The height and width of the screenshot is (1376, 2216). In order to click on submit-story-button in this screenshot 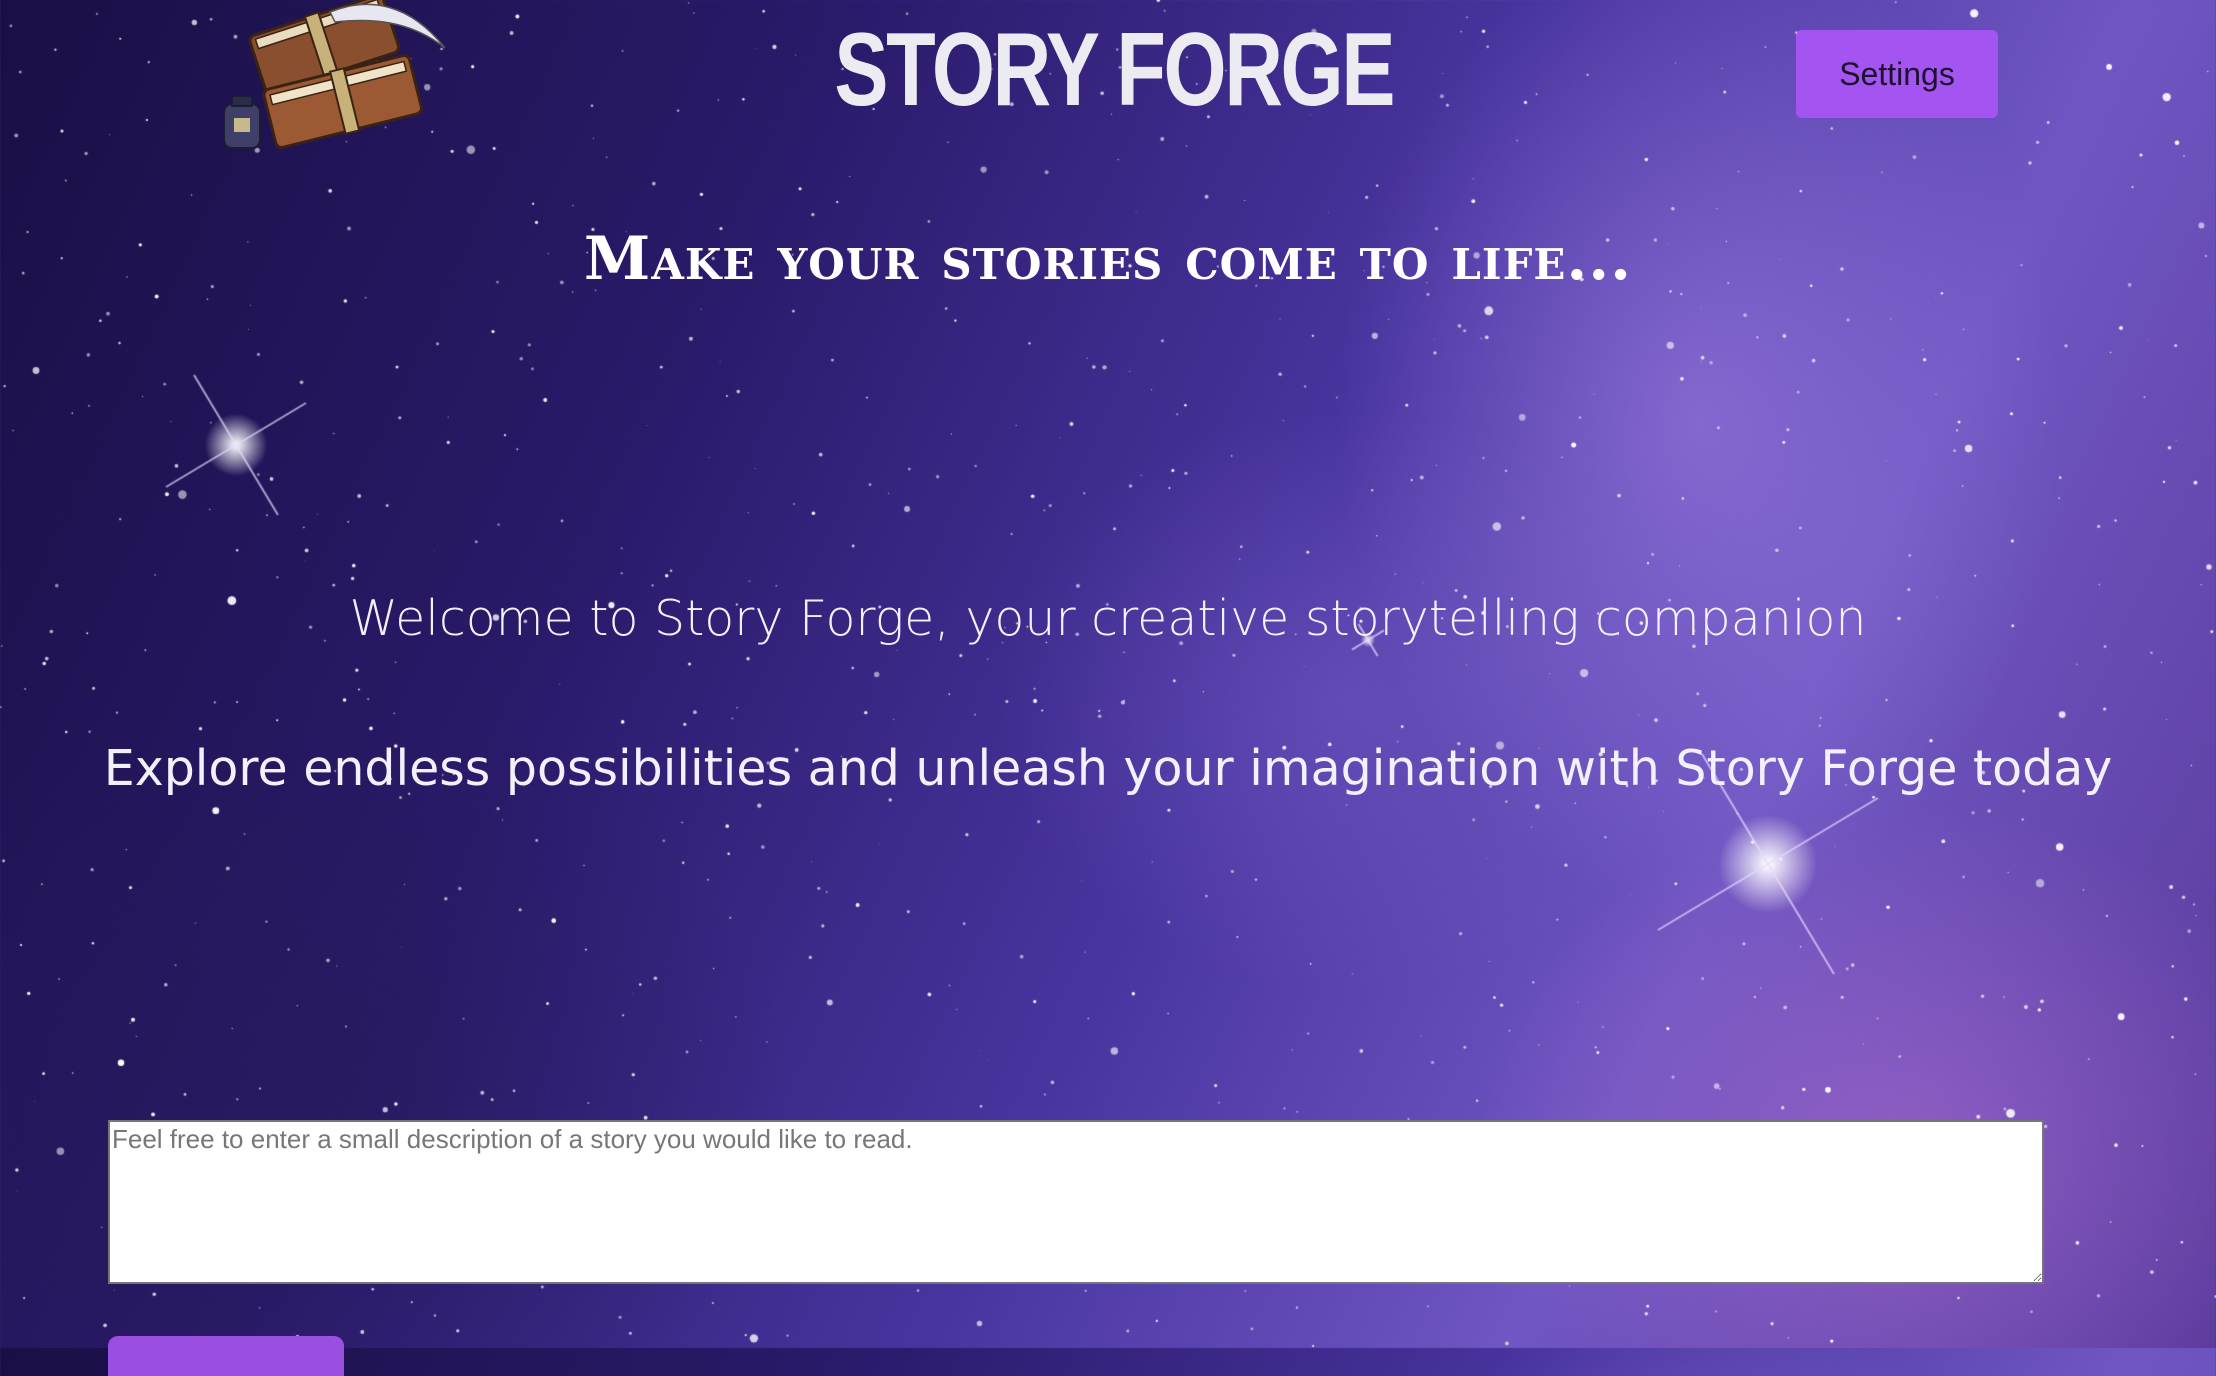, I will do `click(226, 1356)`.